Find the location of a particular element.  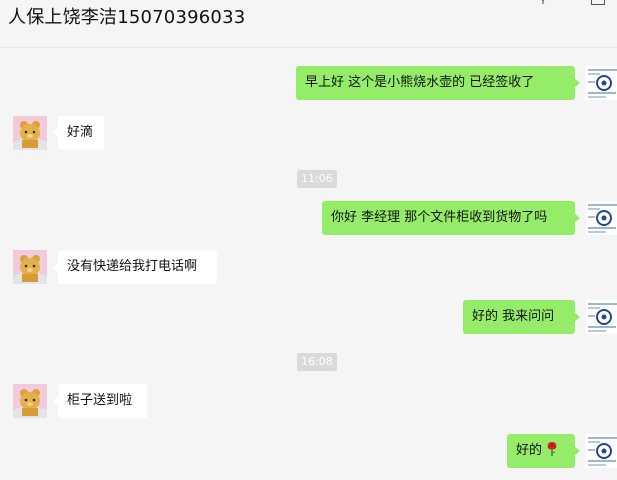

rose-icon is located at coordinates (550, 450).